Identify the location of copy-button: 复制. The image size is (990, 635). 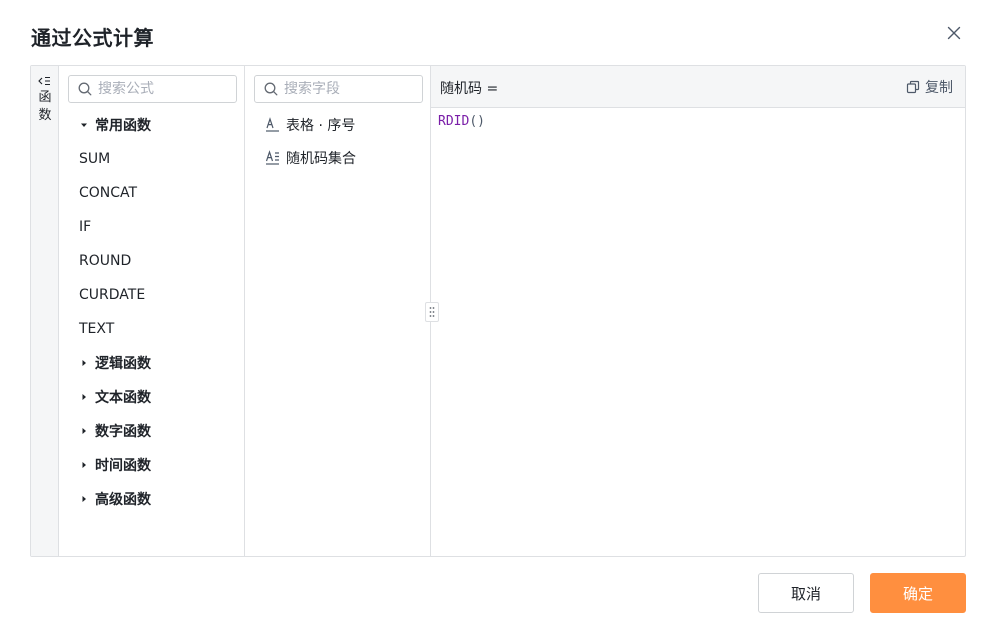
(929, 87).